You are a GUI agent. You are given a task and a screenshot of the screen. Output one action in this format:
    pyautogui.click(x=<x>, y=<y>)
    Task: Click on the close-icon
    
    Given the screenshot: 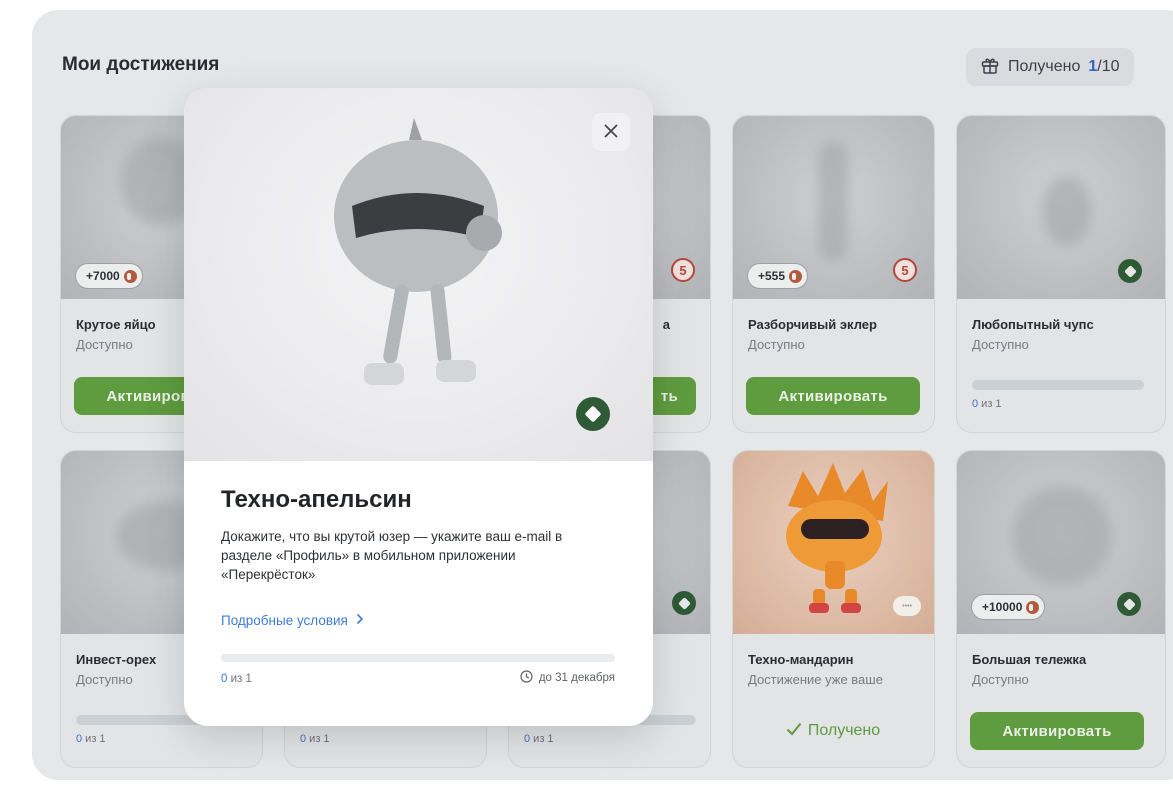 What is the action you would take?
    pyautogui.click(x=611, y=132)
    